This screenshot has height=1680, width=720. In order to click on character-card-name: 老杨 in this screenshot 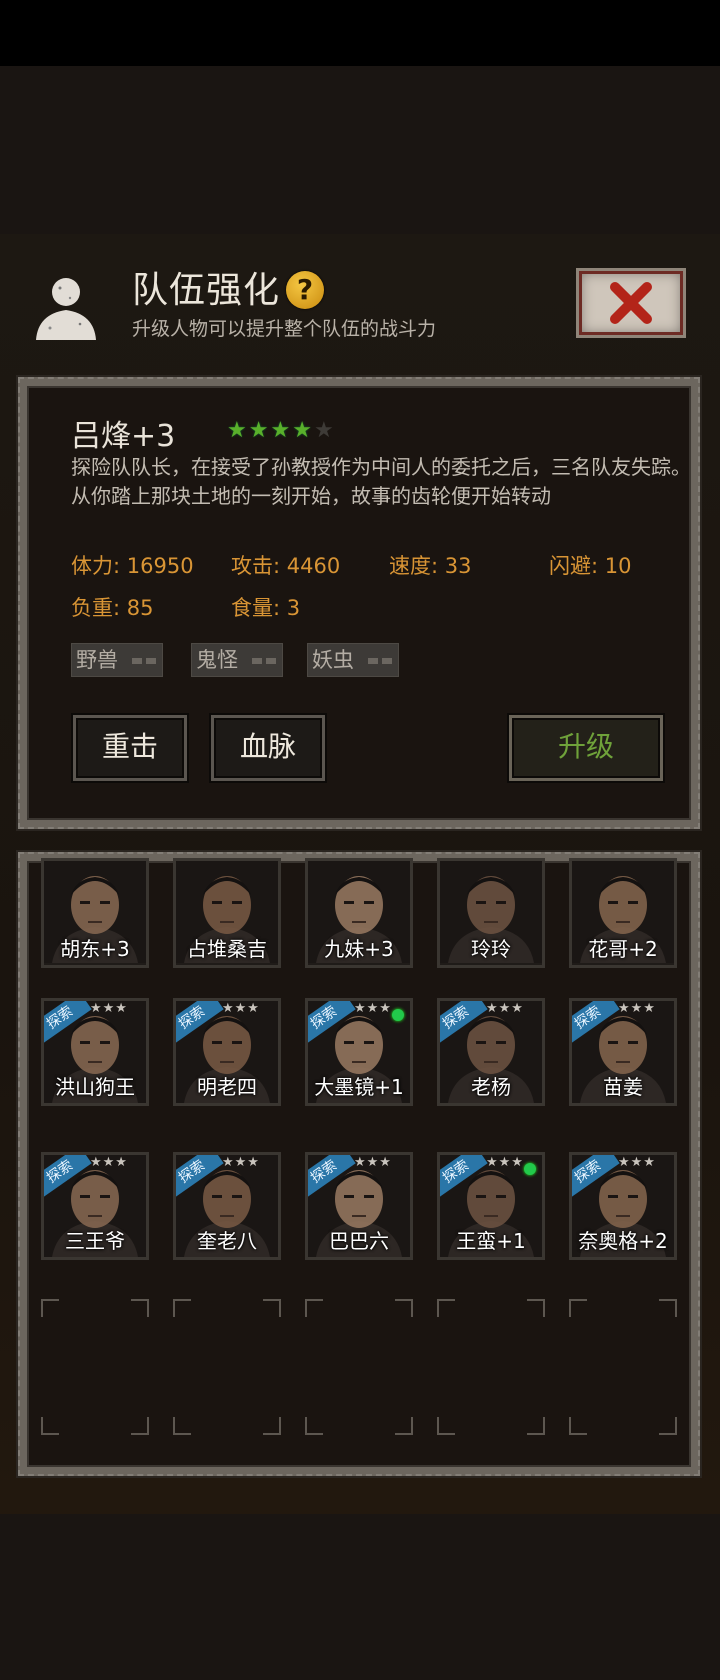, I will do `click(491, 1087)`.